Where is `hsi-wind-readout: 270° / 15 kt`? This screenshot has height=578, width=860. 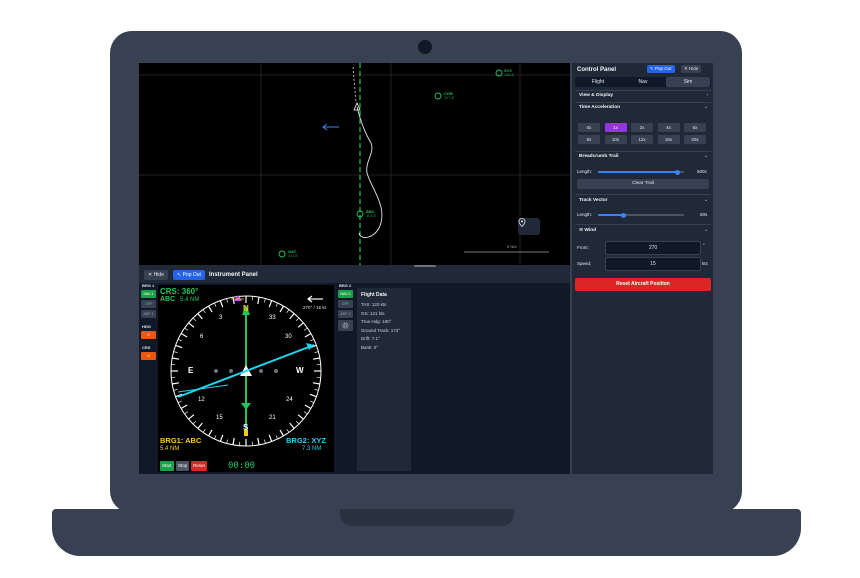 hsi-wind-readout: 270° / 15 kt is located at coordinates (314, 307).